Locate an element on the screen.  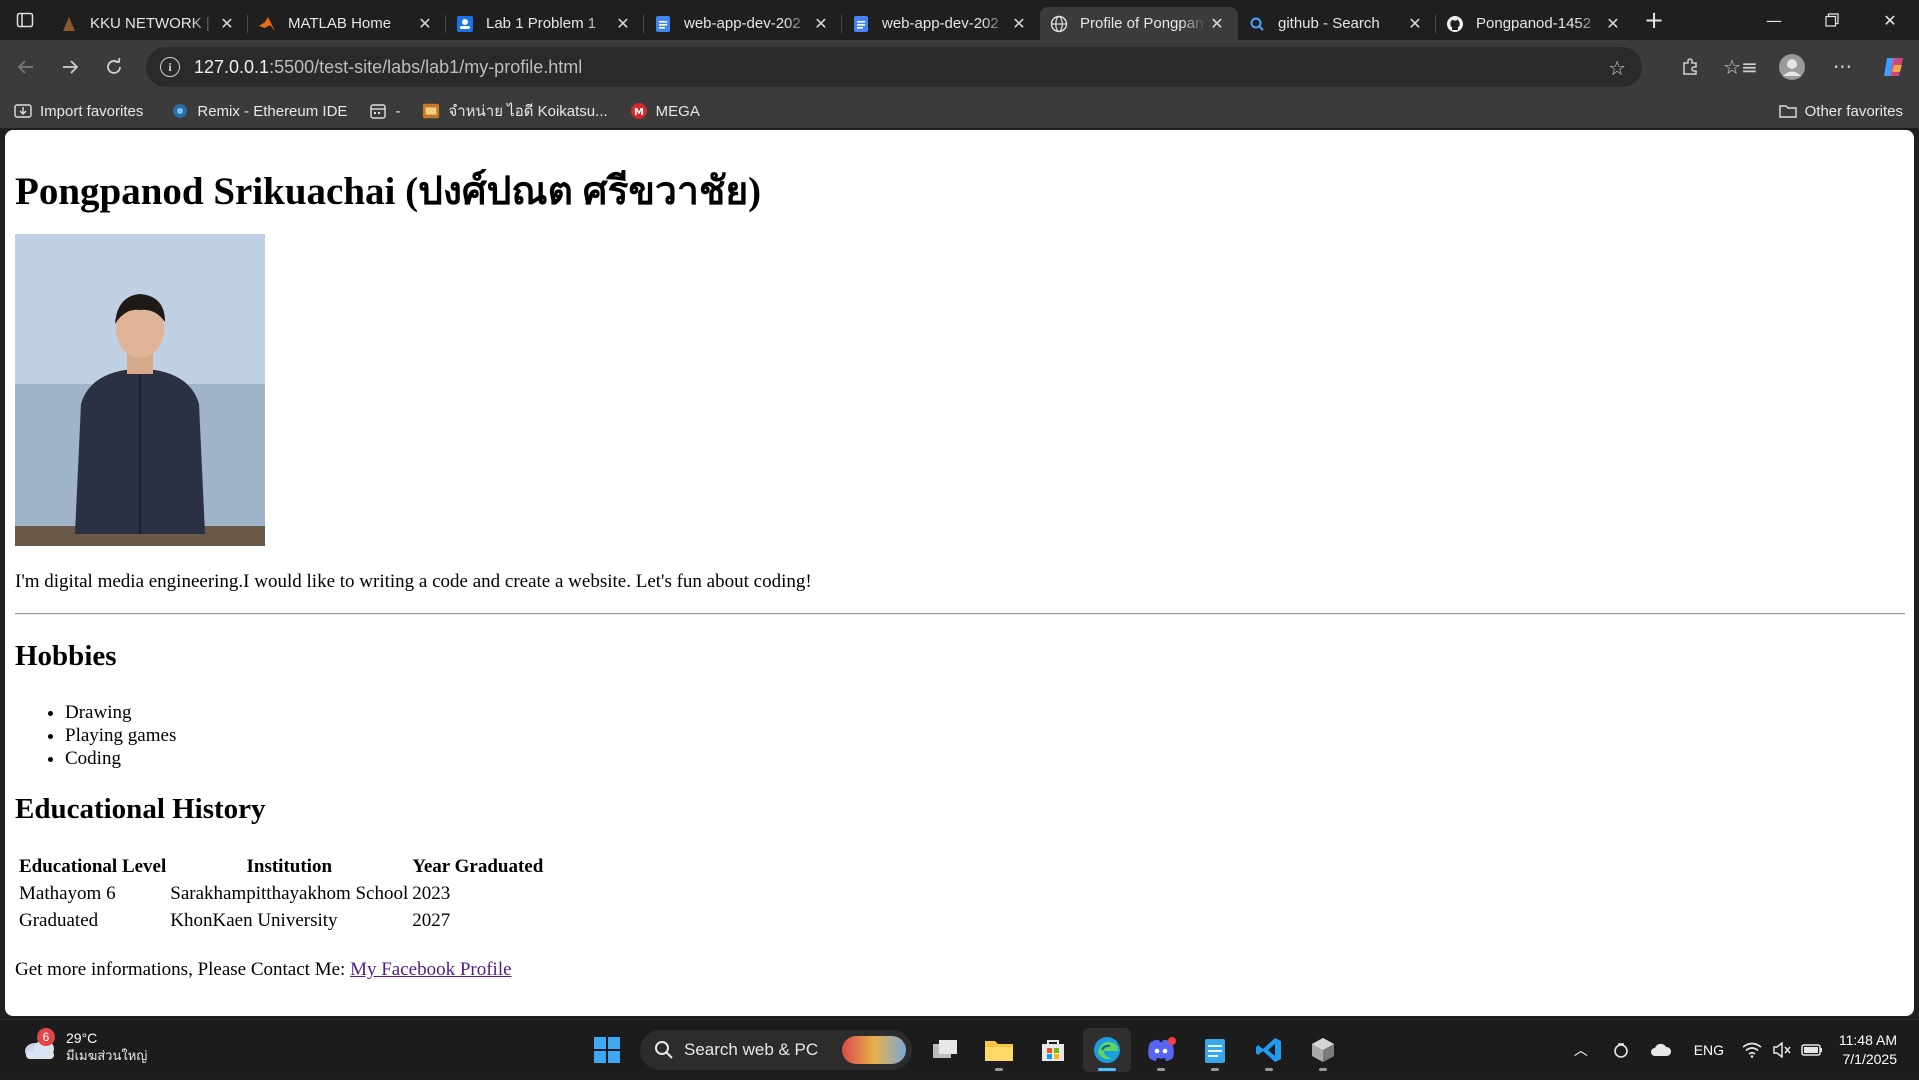
unity-hub-button is located at coordinates (1323, 1050).